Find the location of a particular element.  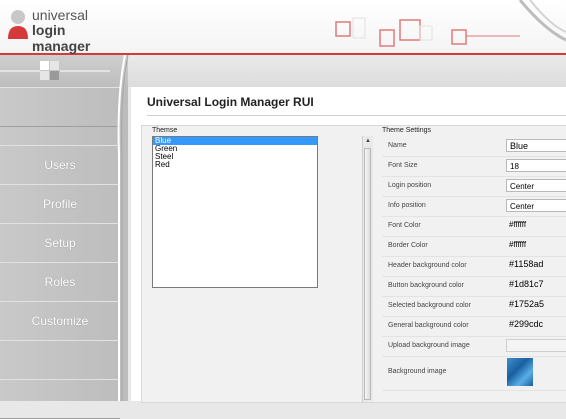

page-title: Universal Login Manager RUI is located at coordinates (230, 102).